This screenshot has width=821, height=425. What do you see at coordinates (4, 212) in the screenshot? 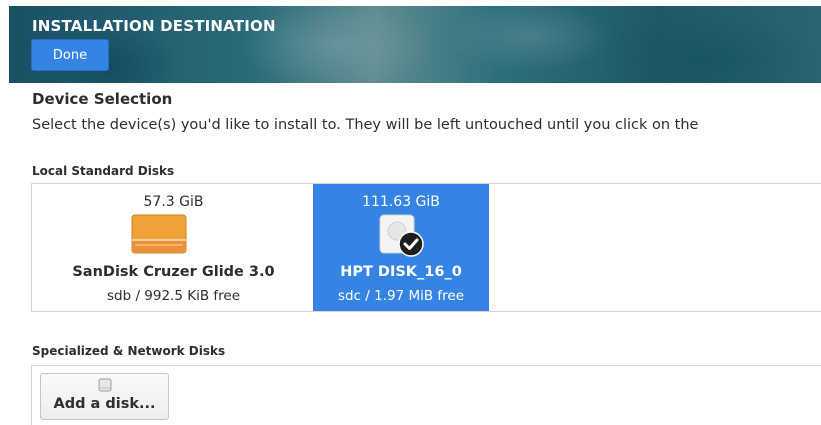
I see `window-edge` at bounding box center [4, 212].